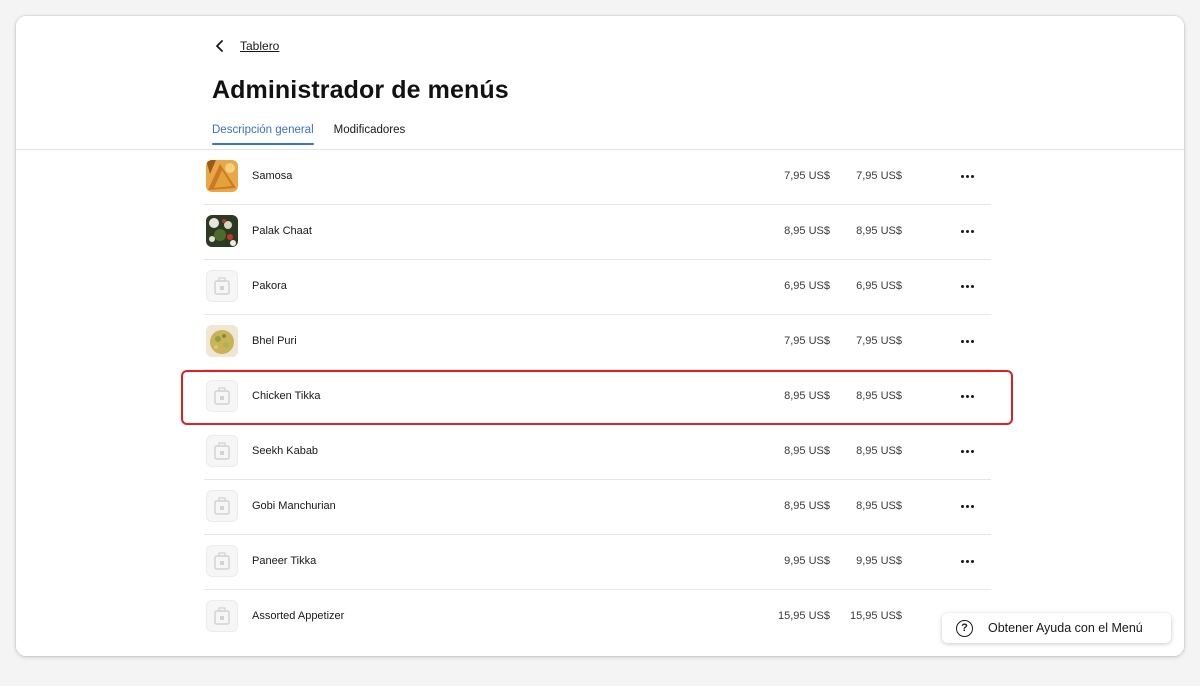 The width and height of the screenshot is (1200, 686). Describe the element at coordinates (597, 617) in the screenshot. I see `list-item: Assorted Appetizer 15,95 US$ 15,95 US$` at that location.